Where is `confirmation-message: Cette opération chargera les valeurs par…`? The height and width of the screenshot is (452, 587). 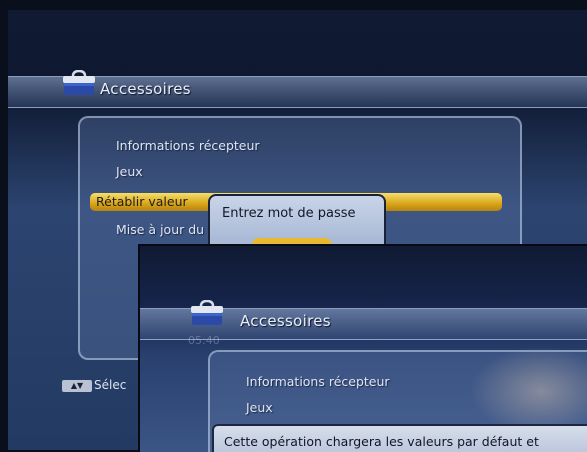
confirmation-message: Cette opération chargera les valeurs par… is located at coordinates (381, 441).